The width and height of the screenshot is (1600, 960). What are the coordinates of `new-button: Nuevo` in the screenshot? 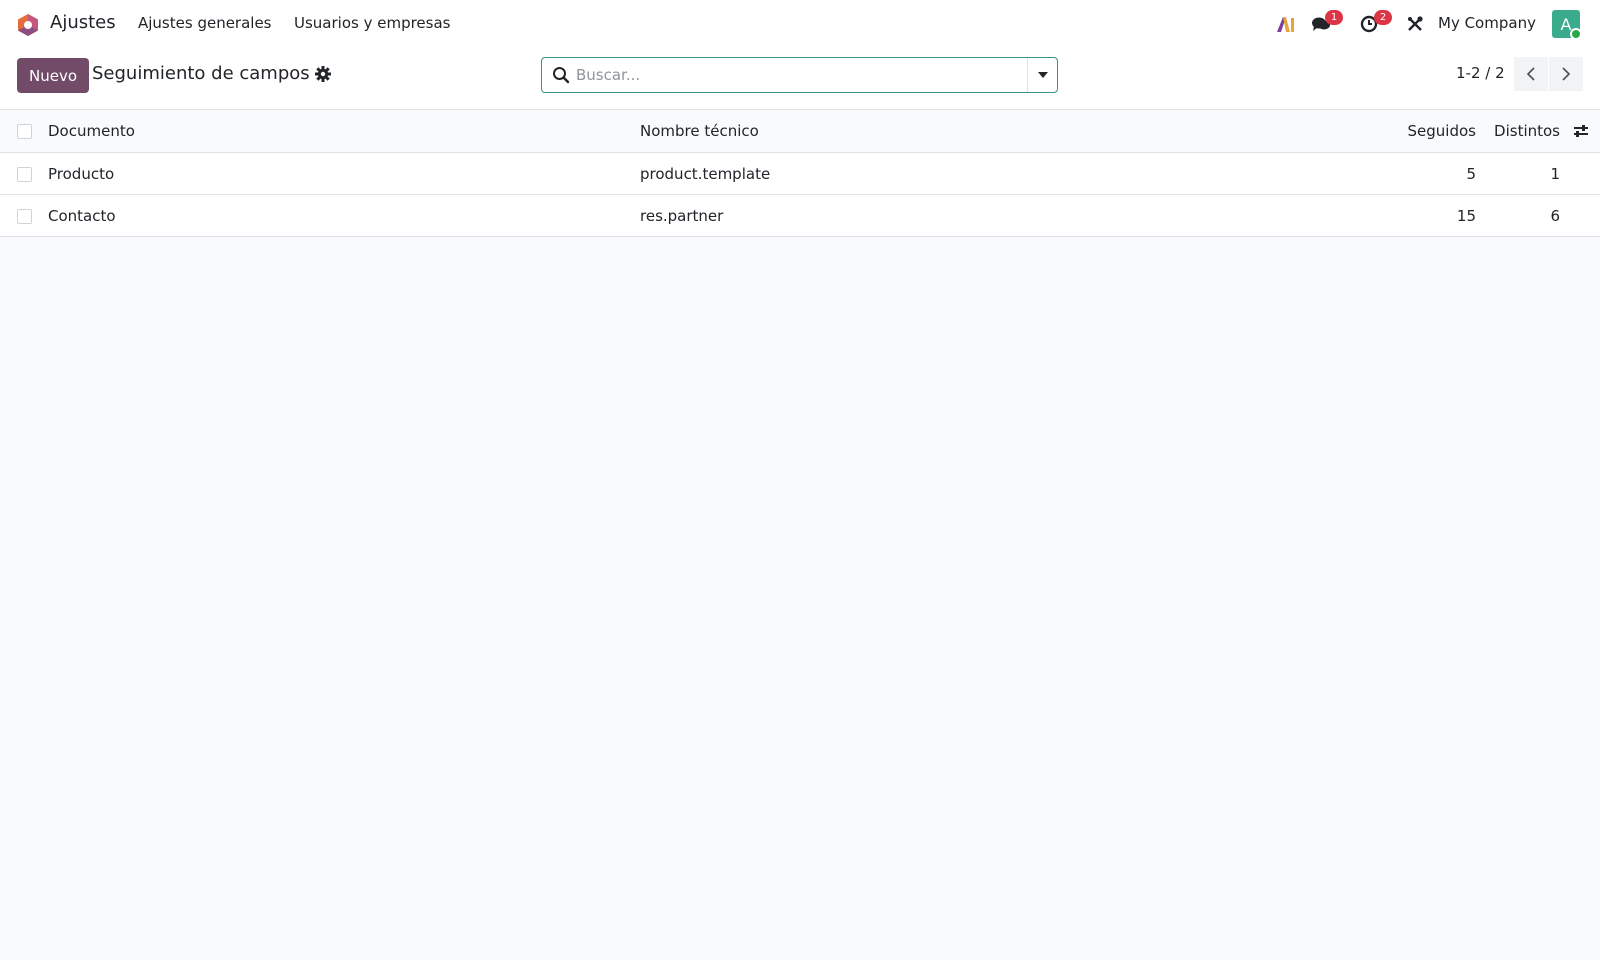 It's located at (53, 75).